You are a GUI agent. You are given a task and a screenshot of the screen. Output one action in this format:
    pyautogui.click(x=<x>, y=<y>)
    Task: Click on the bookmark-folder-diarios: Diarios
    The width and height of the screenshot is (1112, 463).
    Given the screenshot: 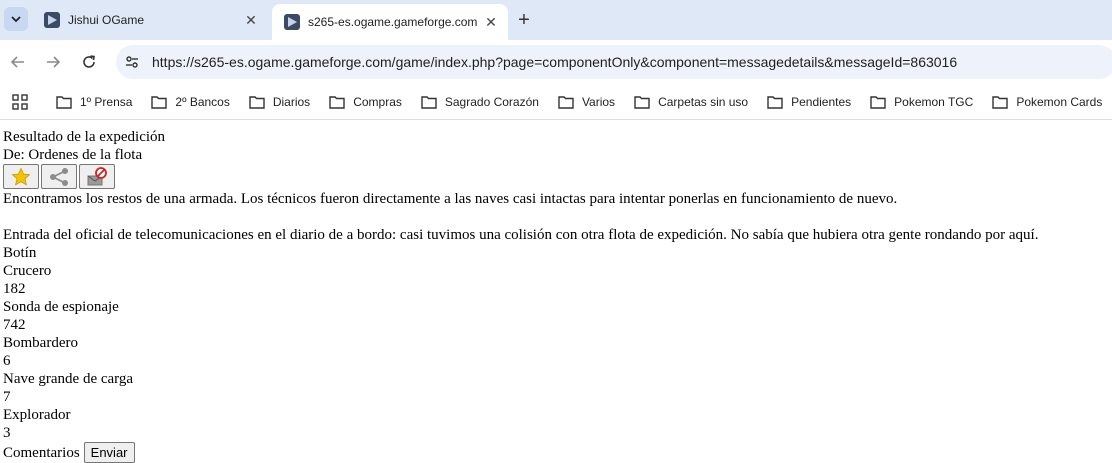 What is the action you would take?
    pyautogui.click(x=279, y=102)
    